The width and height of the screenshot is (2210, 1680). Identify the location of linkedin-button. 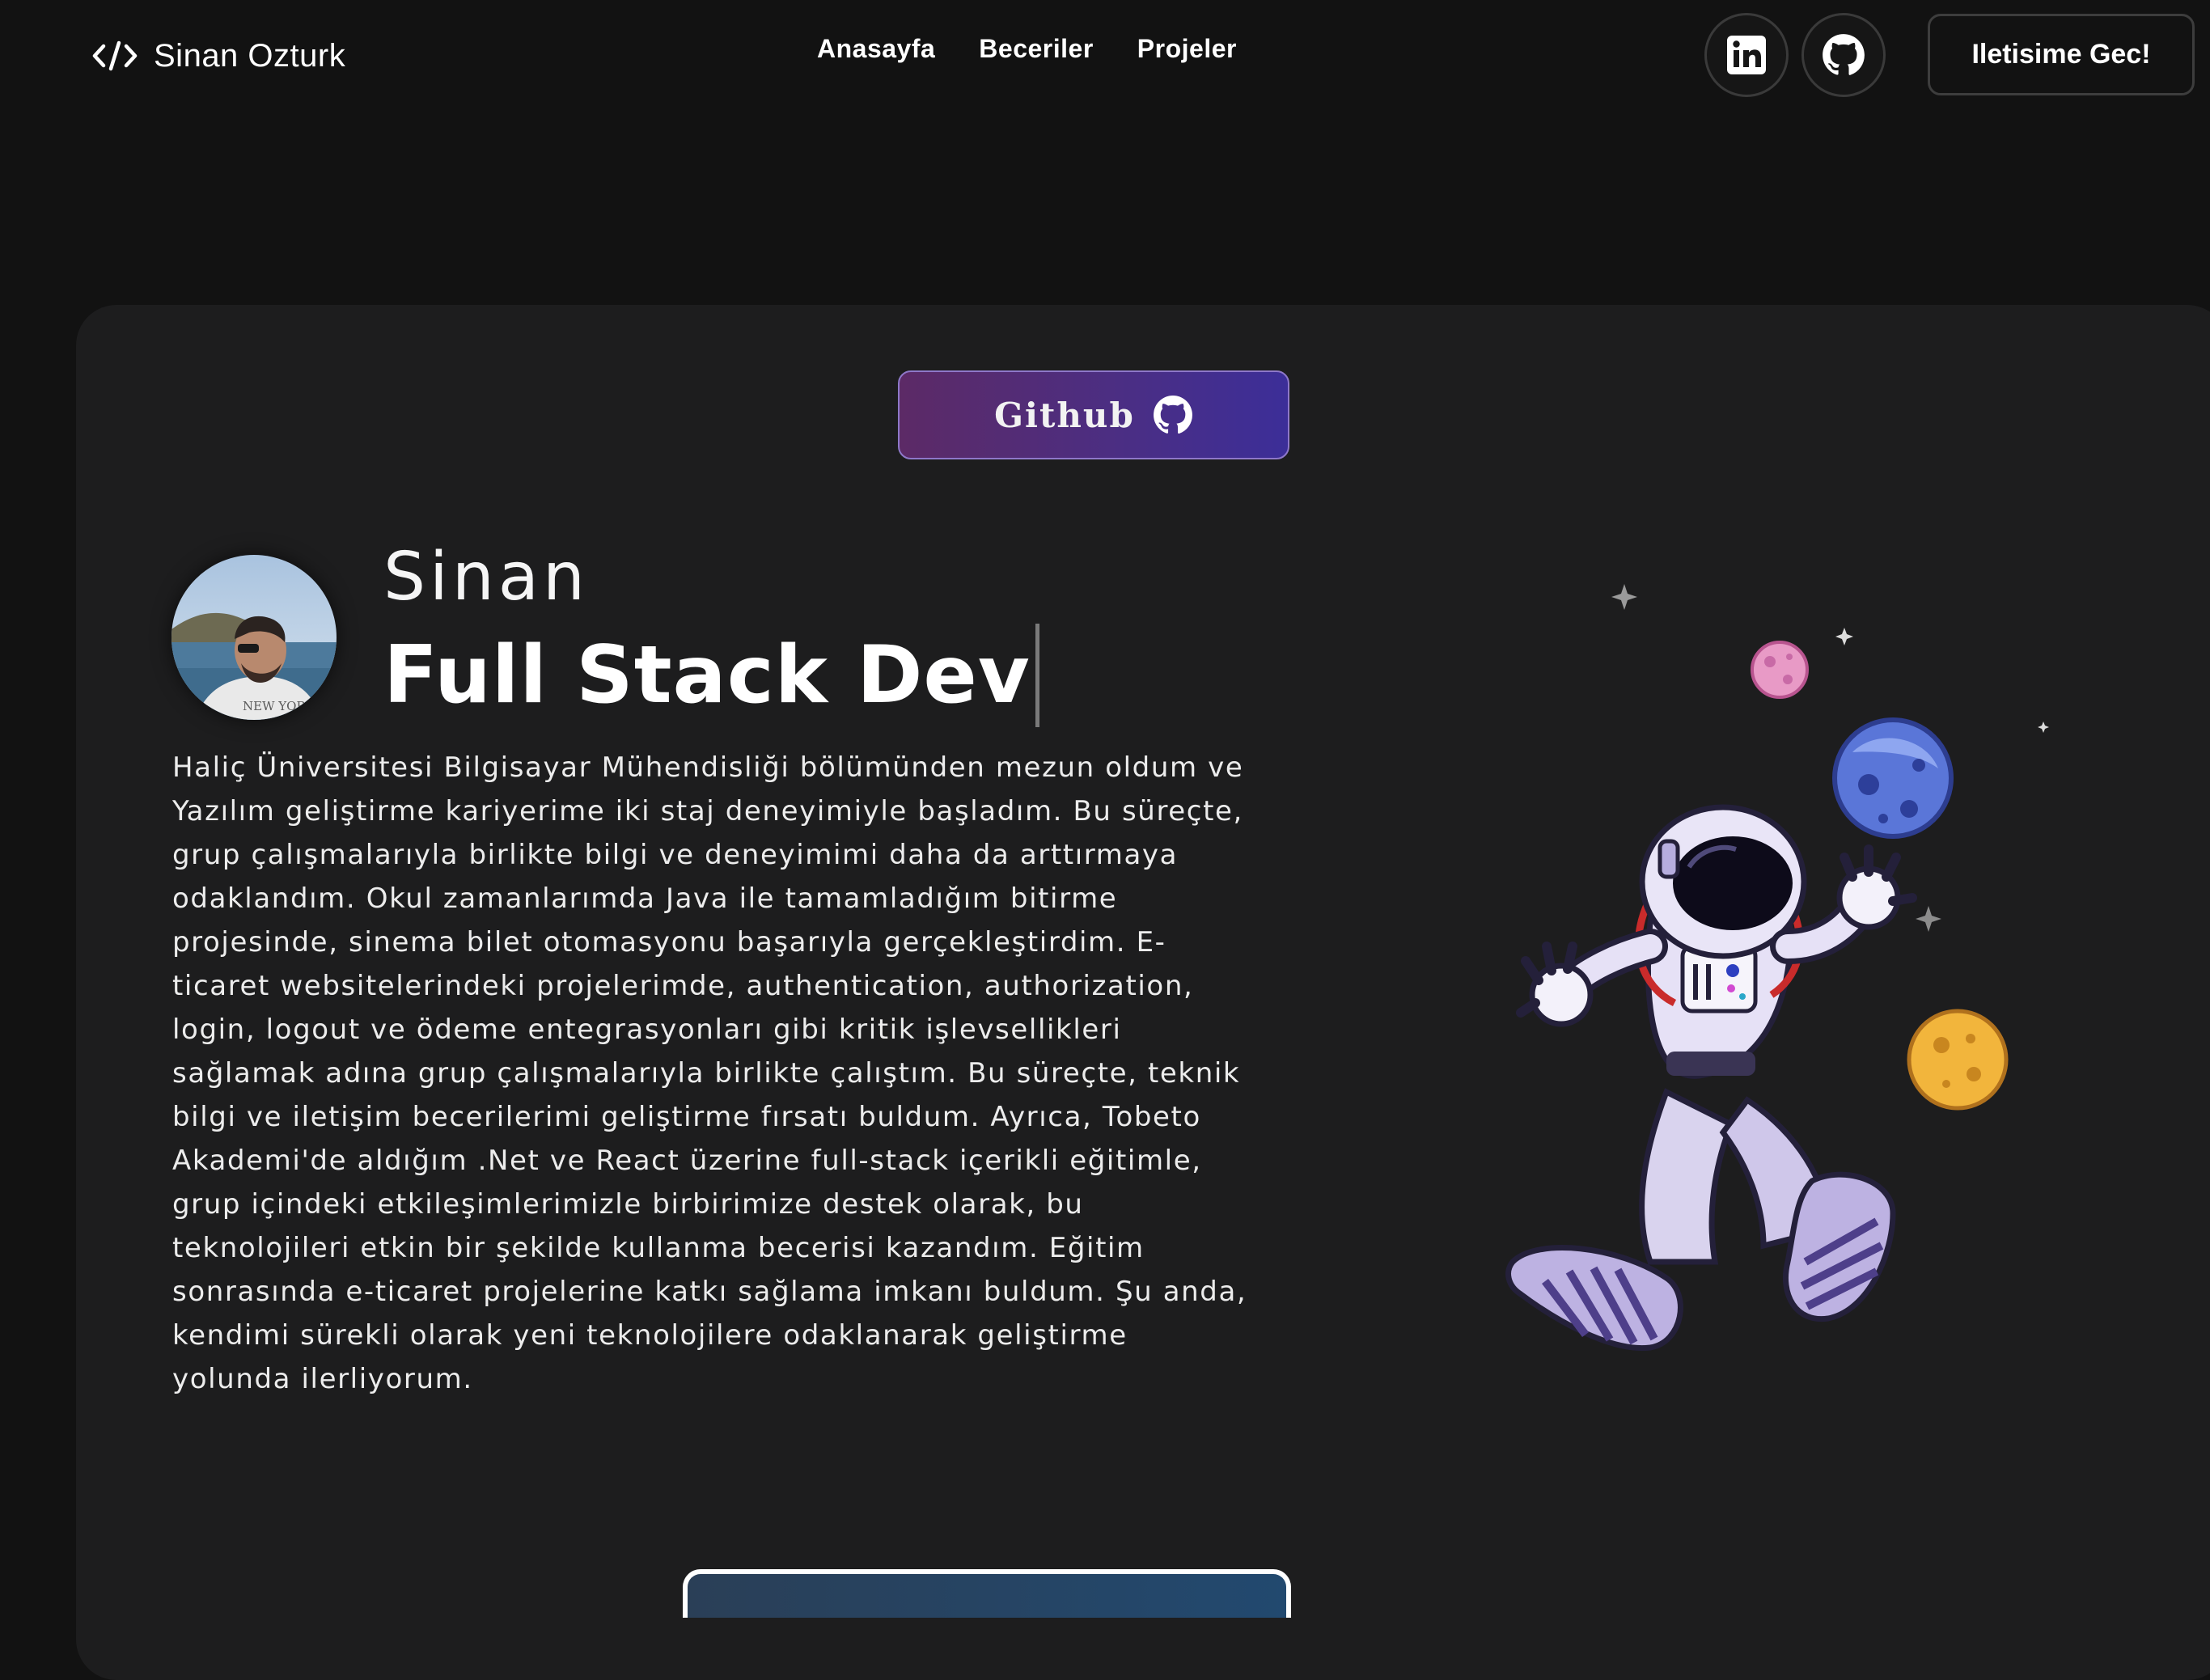
(1746, 55).